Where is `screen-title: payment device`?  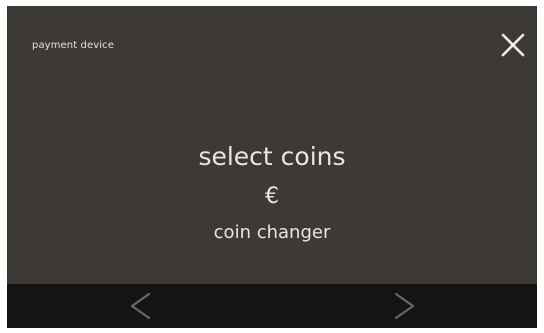
screen-title: payment device is located at coordinates (73, 45).